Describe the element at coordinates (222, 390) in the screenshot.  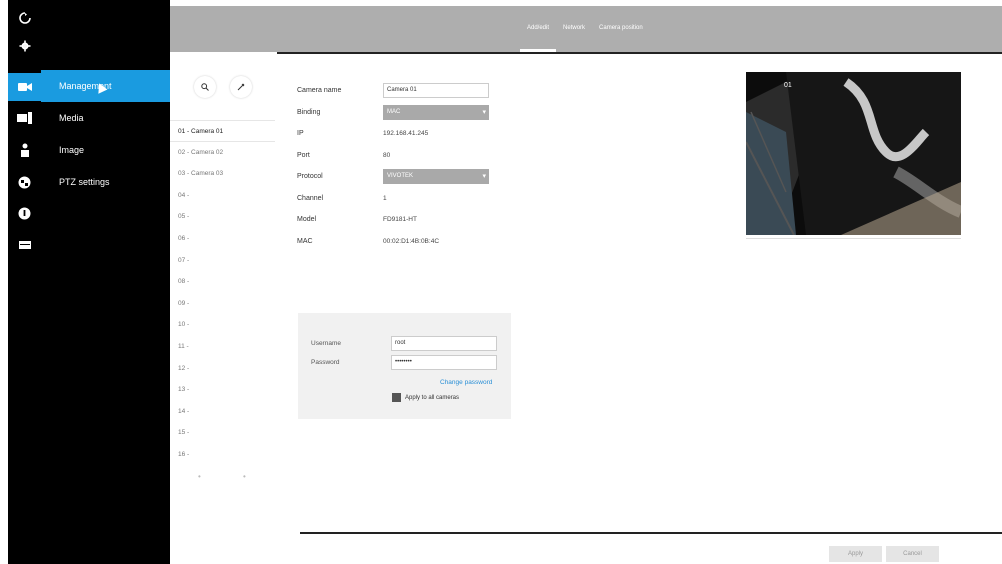
I see `channel-item: 13 -` at that location.